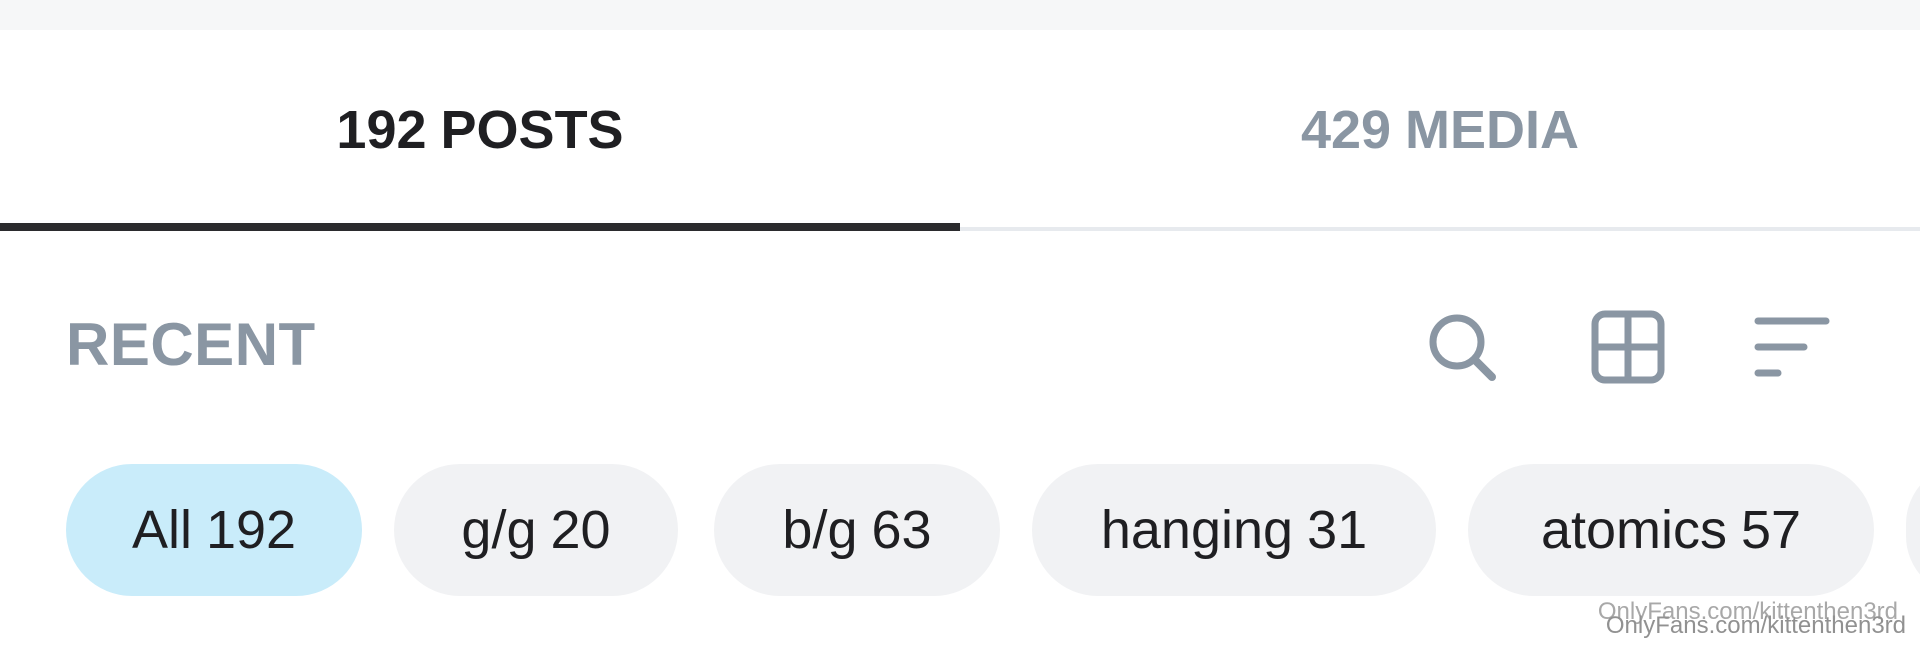 The height and width of the screenshot is (648, 1920). Describe the element at coordinates (1633, 530) in the screenshot. I see `chip-label: atomics` at that location.